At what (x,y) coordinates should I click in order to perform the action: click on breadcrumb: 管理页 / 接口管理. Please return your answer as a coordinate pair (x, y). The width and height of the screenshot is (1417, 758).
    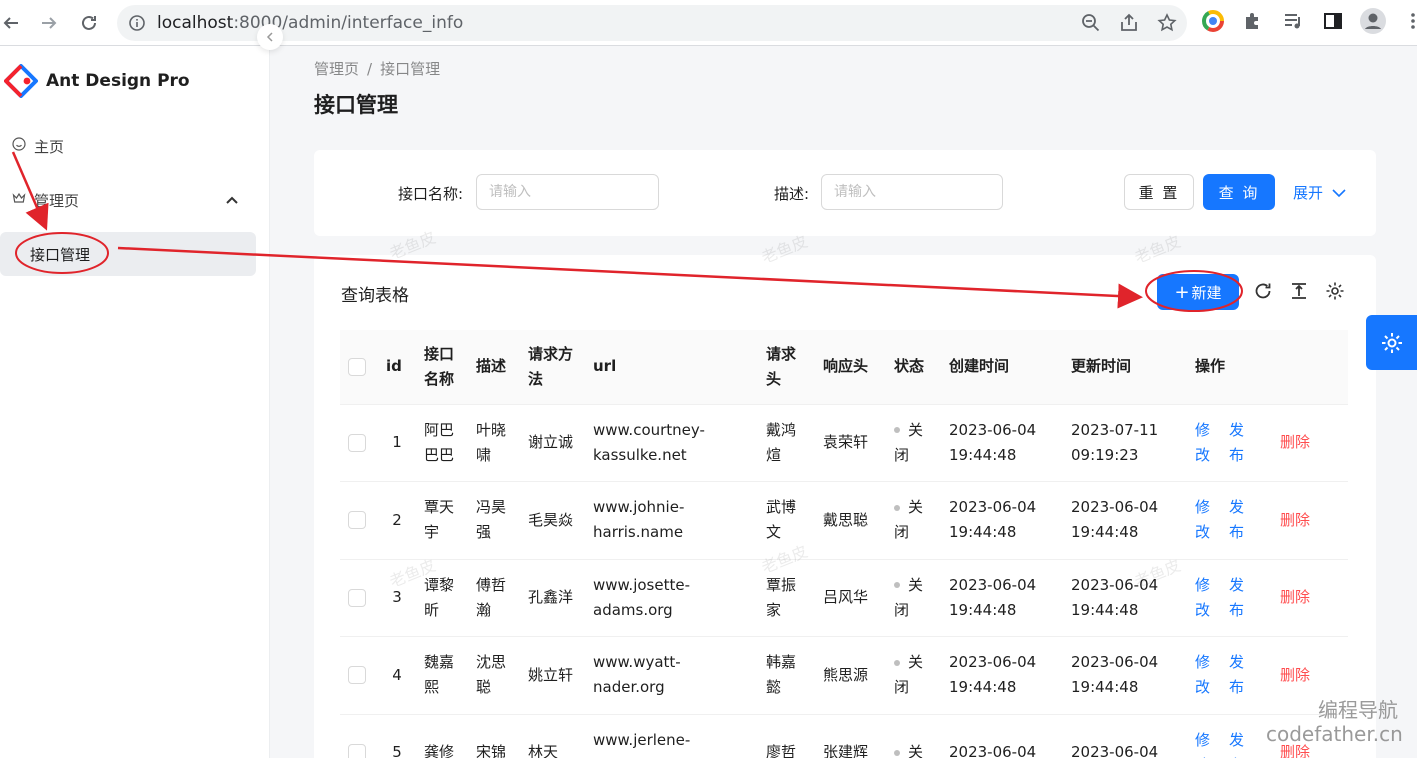
    Looking at the image, I should click on (377, 68).